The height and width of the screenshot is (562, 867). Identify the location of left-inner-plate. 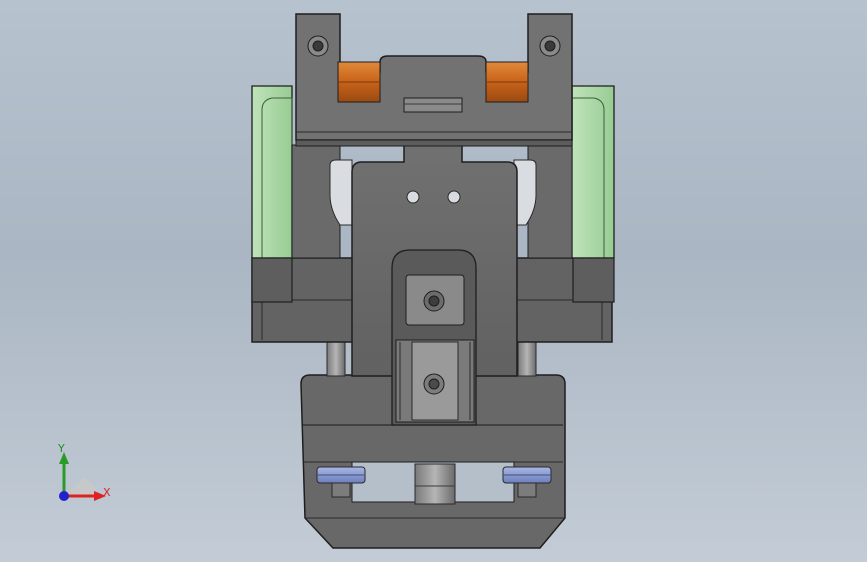
(322, 201).